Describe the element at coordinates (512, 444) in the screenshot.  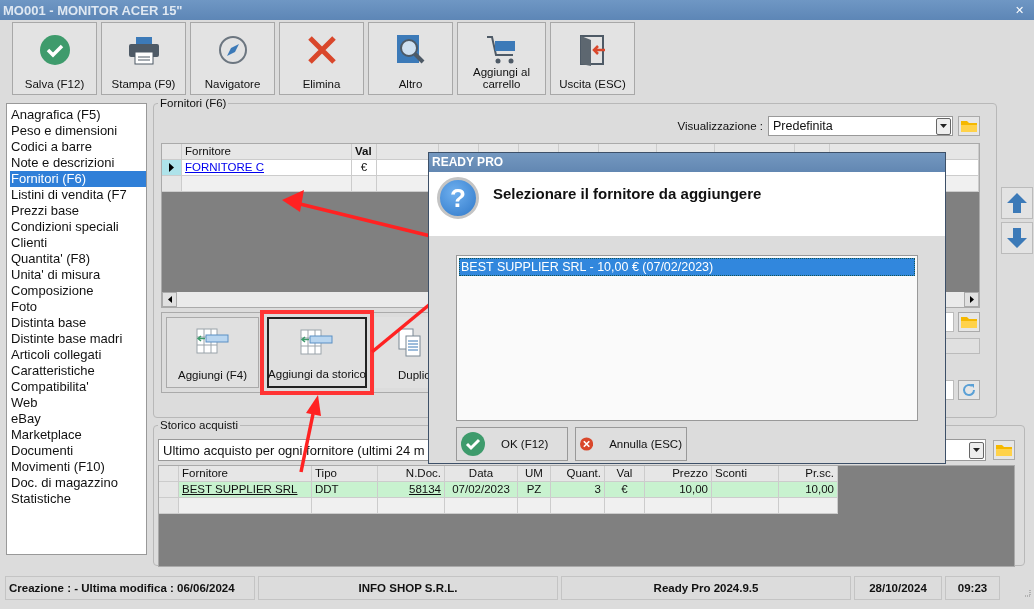
I see `ok-button: OK (F12)` at that location.